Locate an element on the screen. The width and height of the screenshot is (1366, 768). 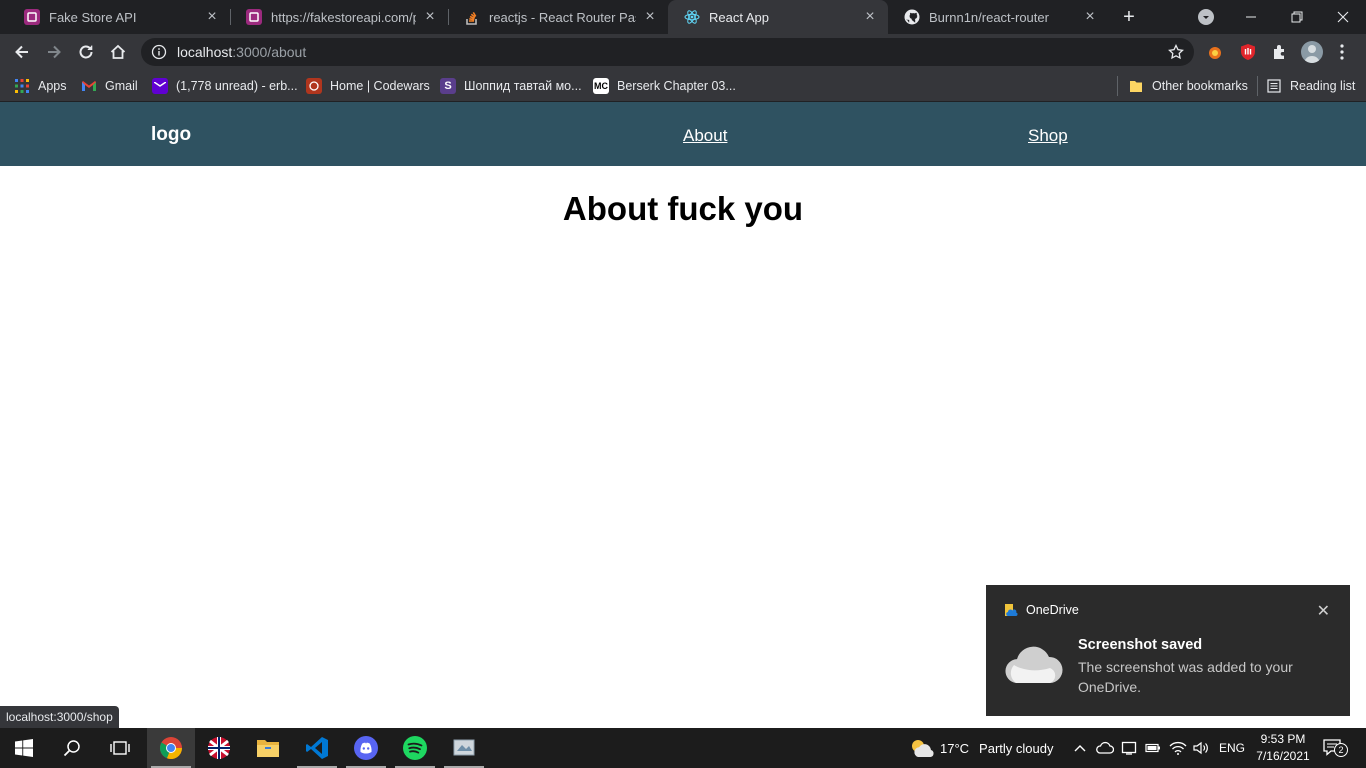
search-button is located at coordinates (72, 748).